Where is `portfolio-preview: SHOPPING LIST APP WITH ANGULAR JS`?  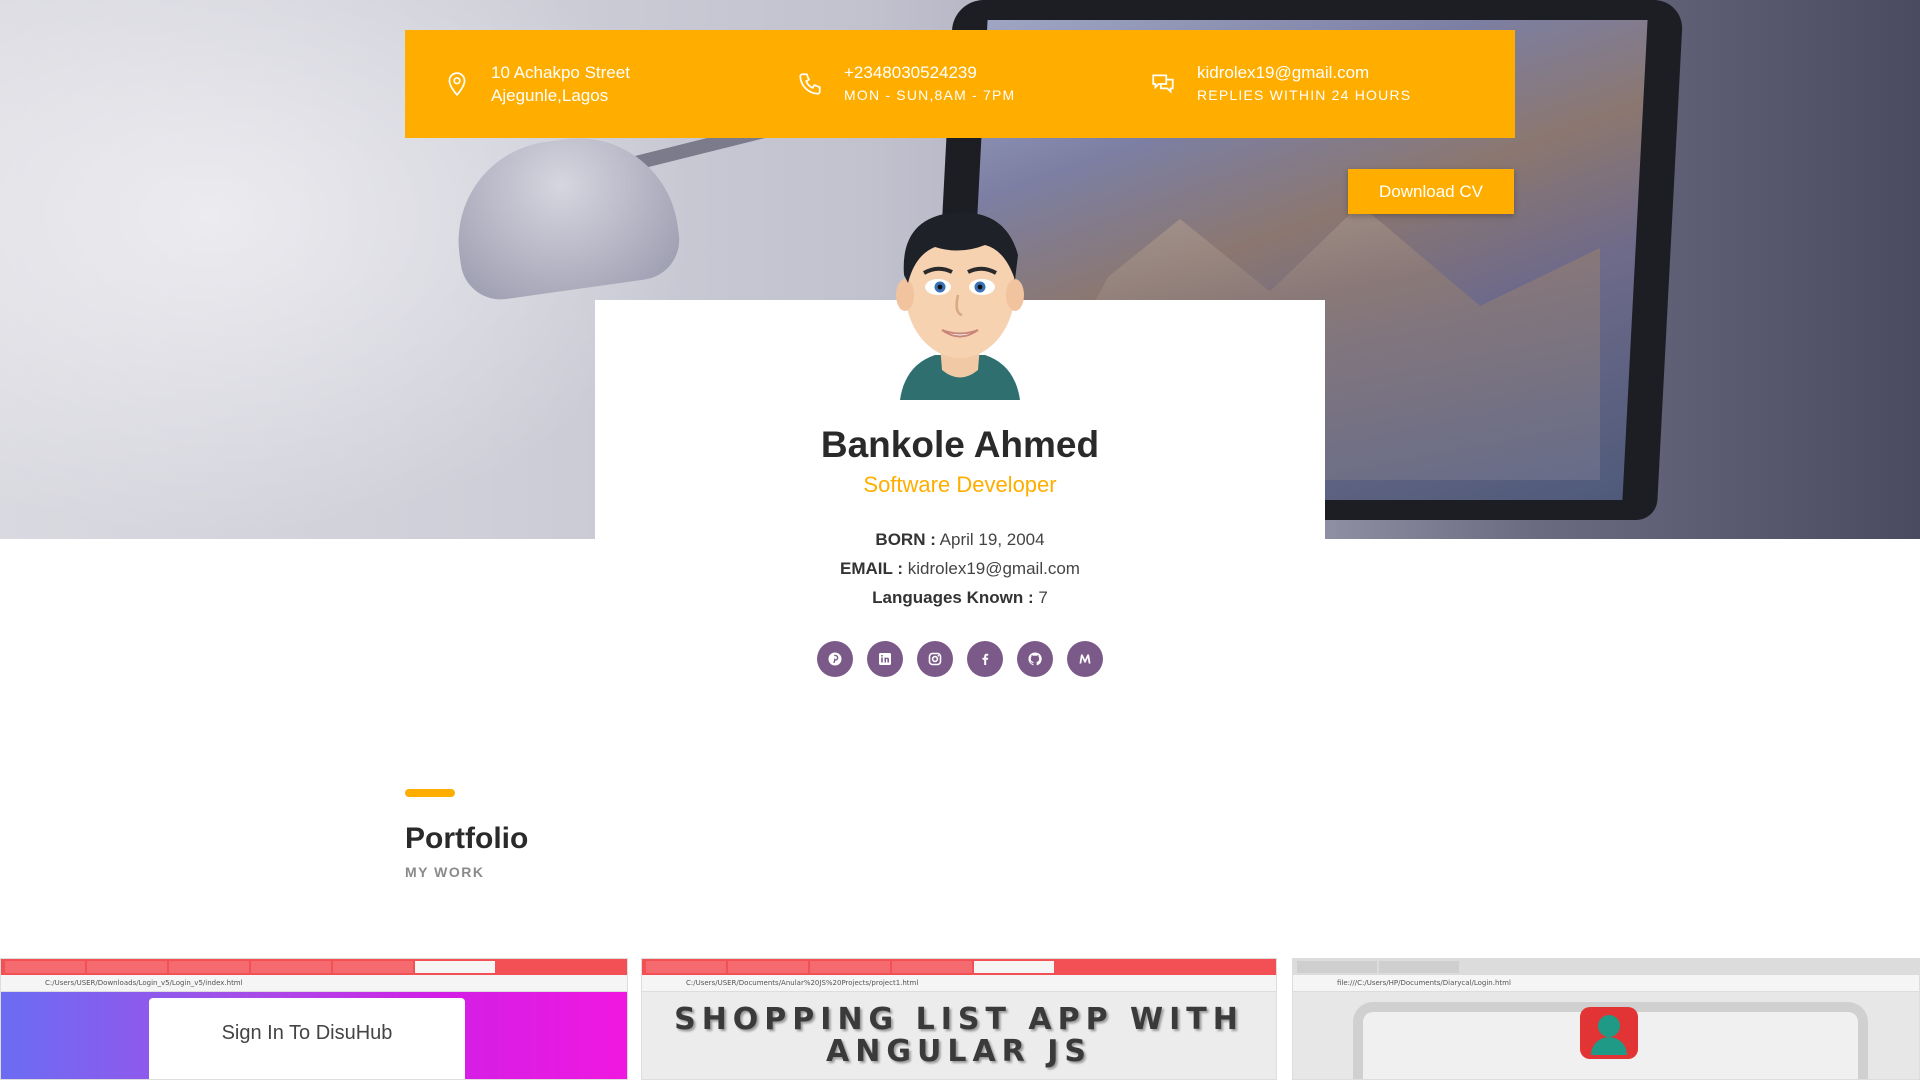
portfolio-preview: SHOPPING LIST APP WITH ANGULAR JS is located at coordinates (959, 1035).